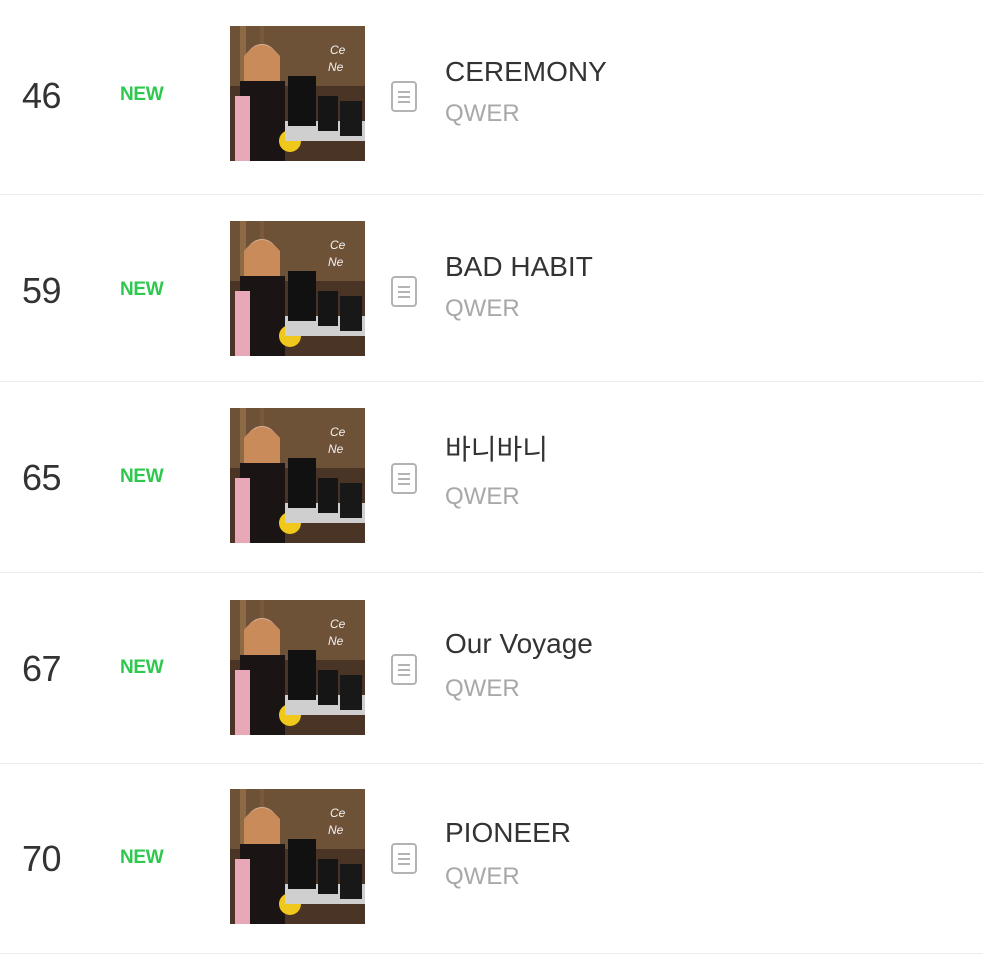 This screenshot has width=983, height=957. I want to click on song-title: Our Voyage, so click(519, 644).